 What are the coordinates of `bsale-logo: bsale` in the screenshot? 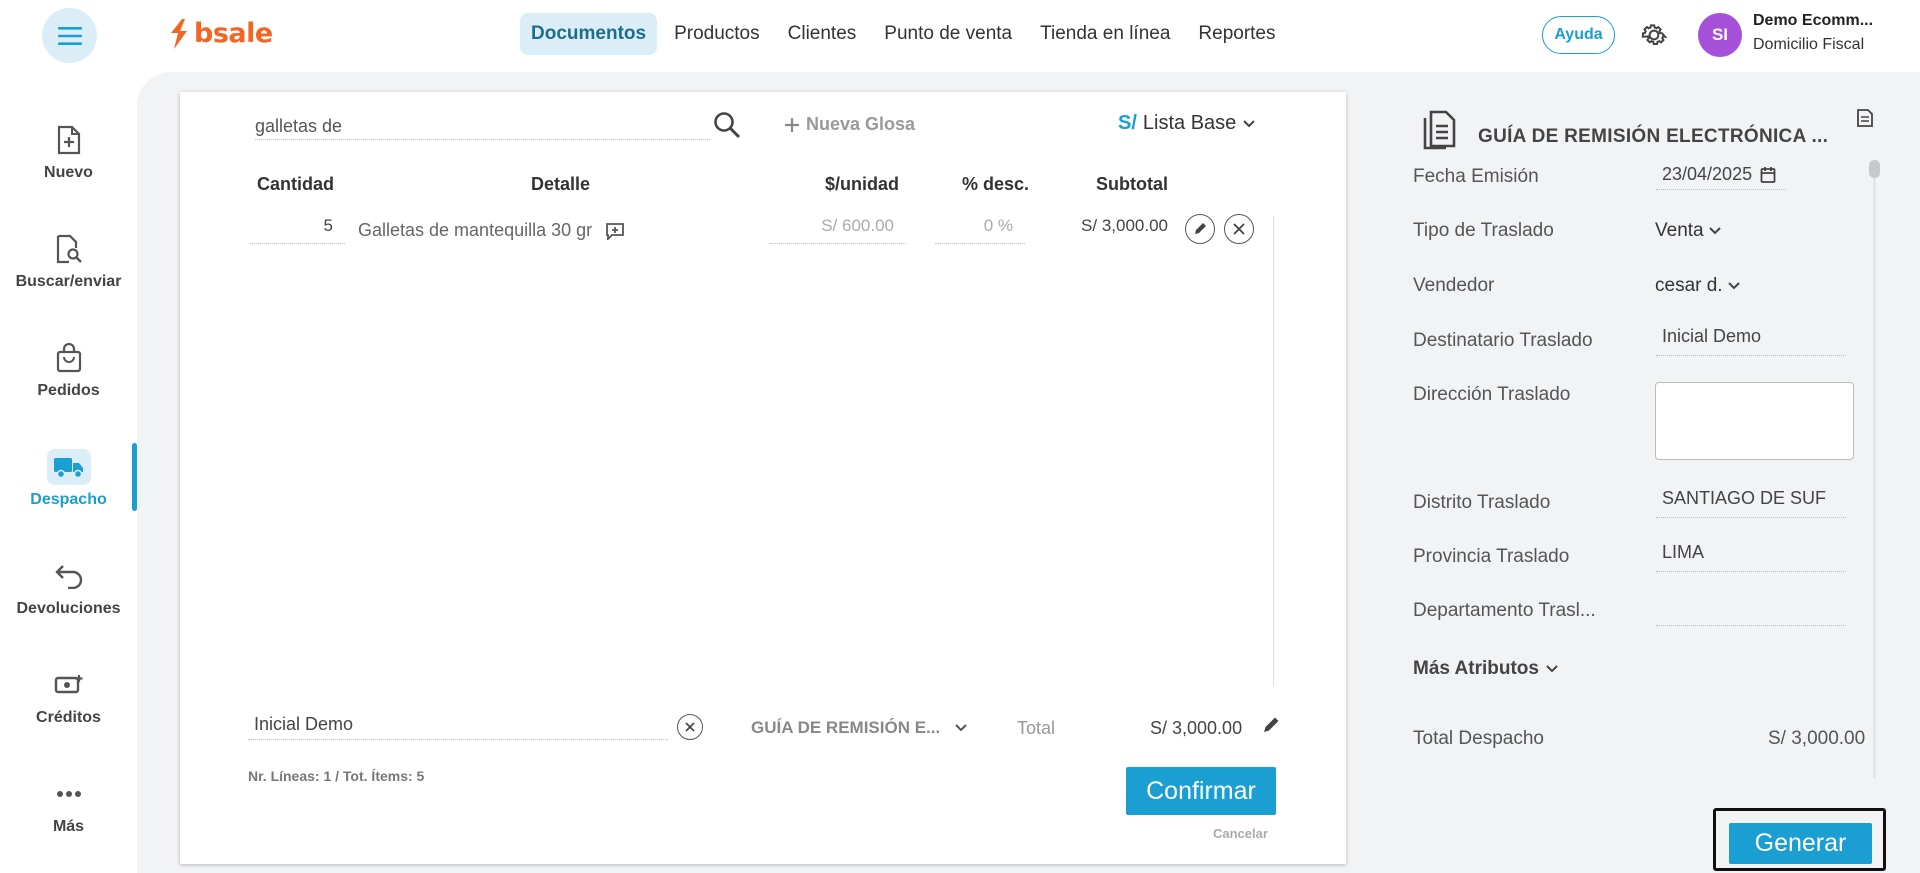 It's located at (220, 33).